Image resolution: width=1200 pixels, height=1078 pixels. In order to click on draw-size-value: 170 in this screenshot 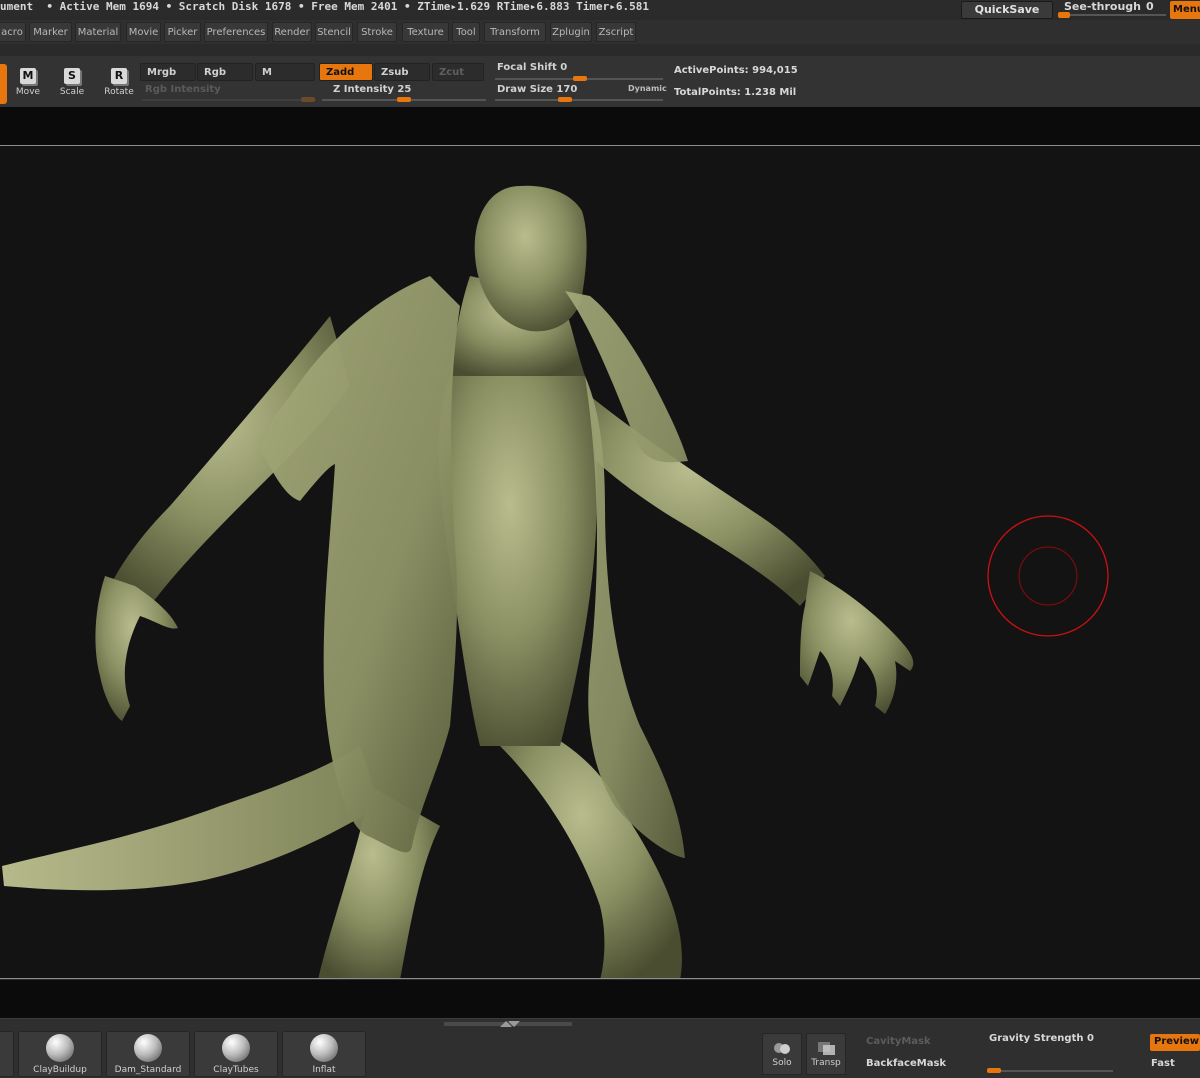, I will do `click(567, 89)`.